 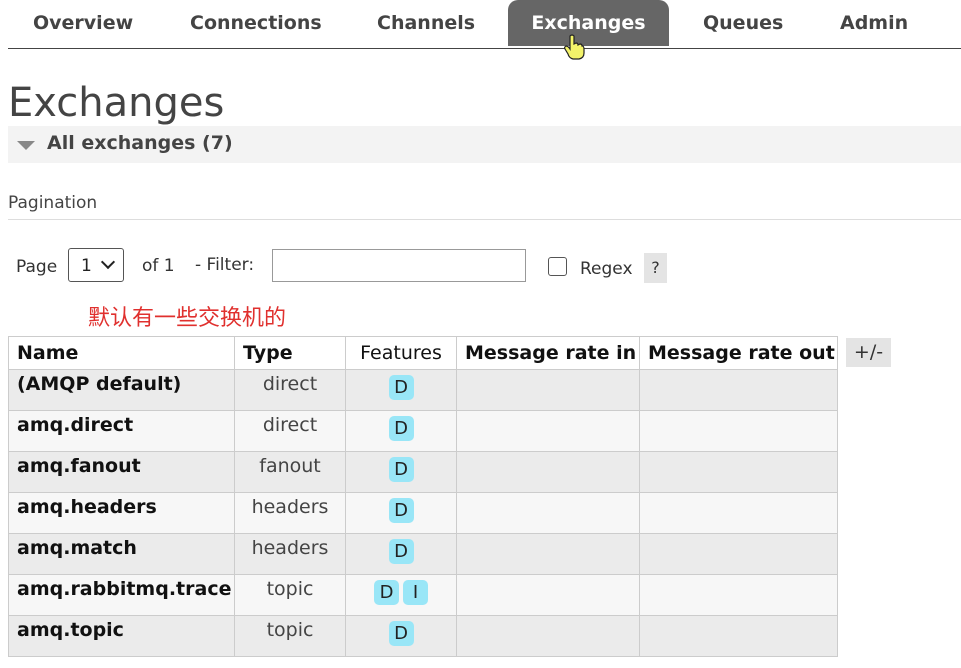 What do you see at coordinates (655, 268) in the screenshot?
I see `regex-help-button: ?` at bounding box center [655, 268].